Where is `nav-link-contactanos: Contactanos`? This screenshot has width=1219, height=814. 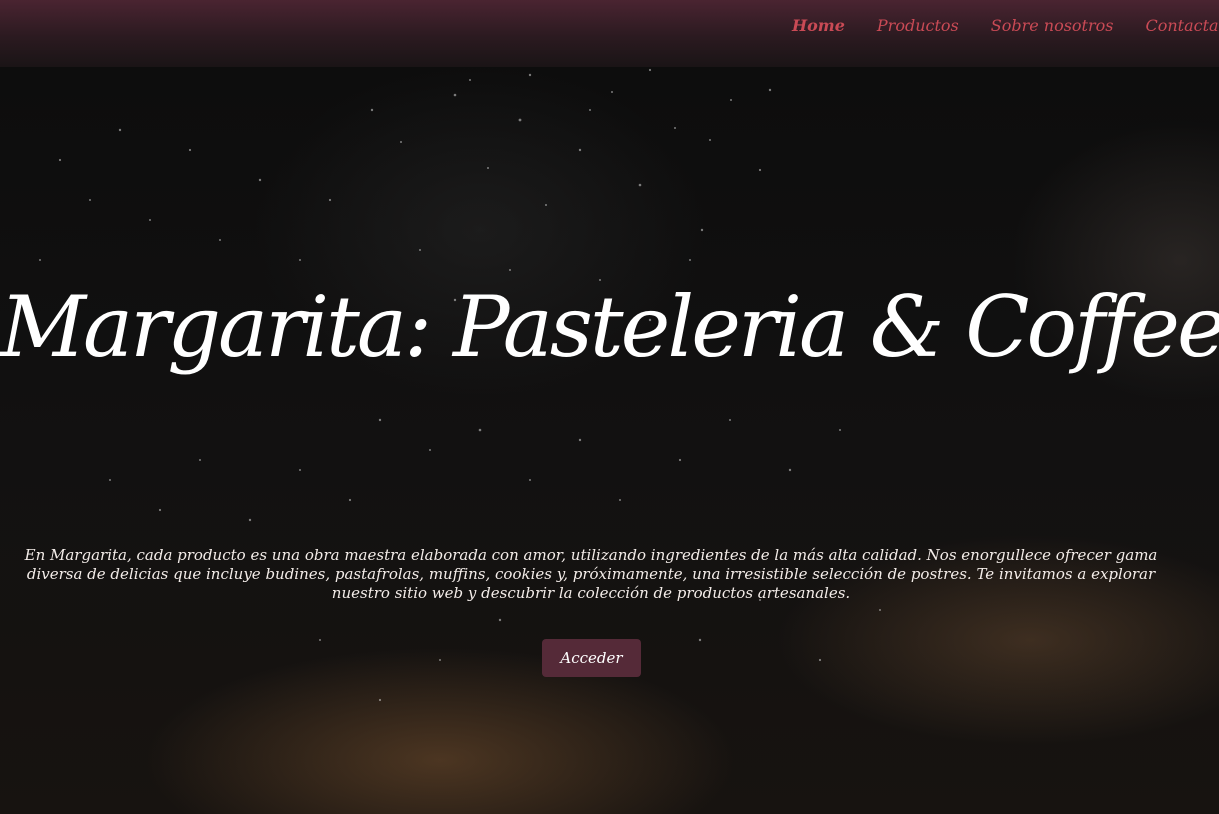 nav-link-contactanos: Contactanos is located at coordinates (1182, 25).